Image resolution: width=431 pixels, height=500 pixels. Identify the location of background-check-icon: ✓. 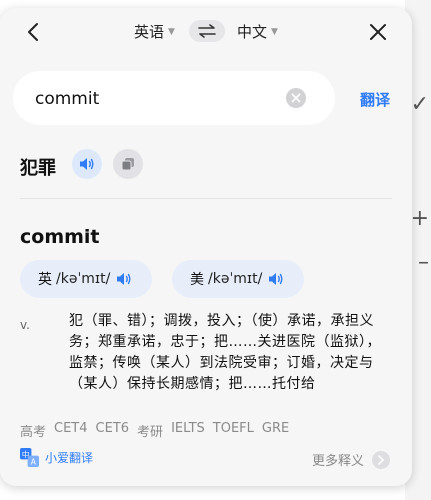
(419, 104).